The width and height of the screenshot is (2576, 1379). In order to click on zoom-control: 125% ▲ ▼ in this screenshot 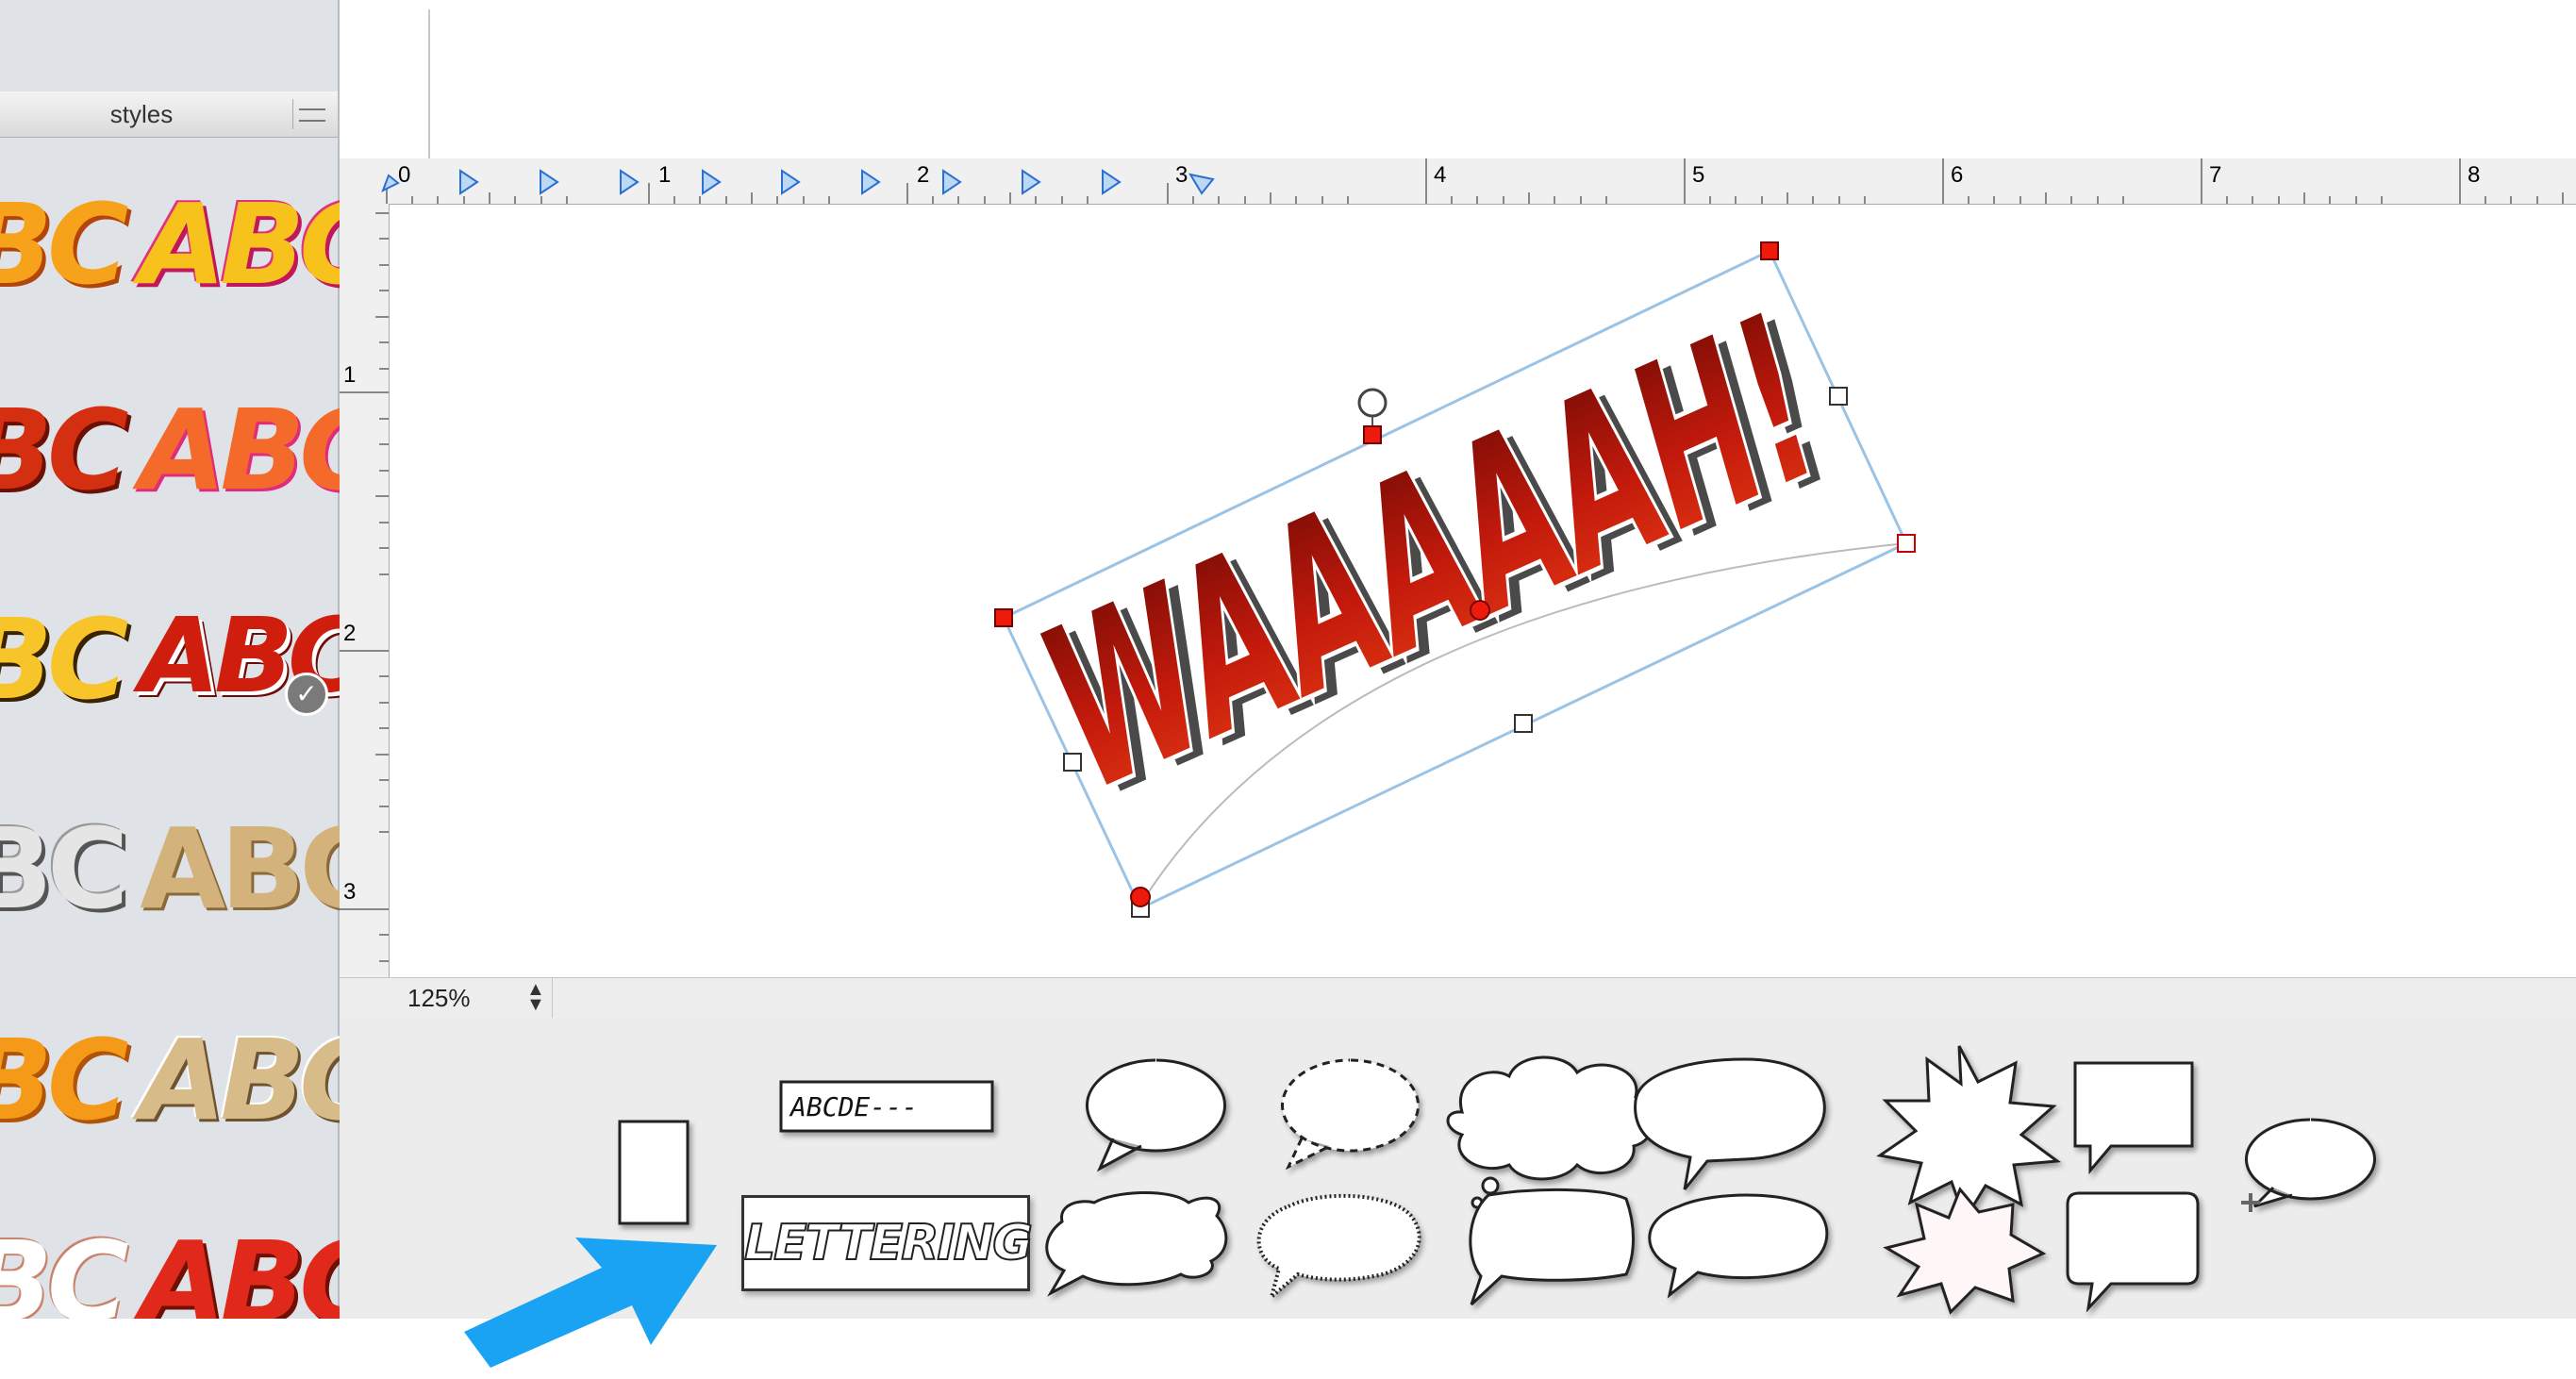, I will do `click(446, 998)`.